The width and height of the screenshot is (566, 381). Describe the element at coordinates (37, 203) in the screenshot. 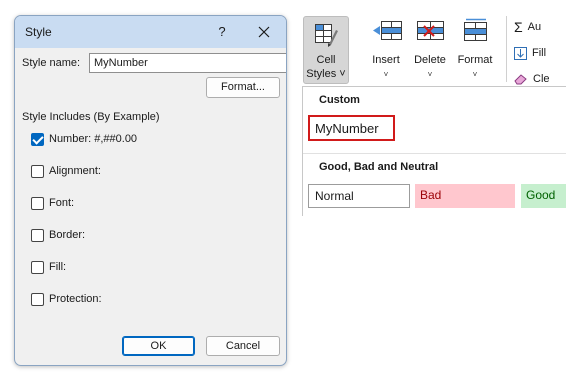

I see `checkbox-font-box` at that location.